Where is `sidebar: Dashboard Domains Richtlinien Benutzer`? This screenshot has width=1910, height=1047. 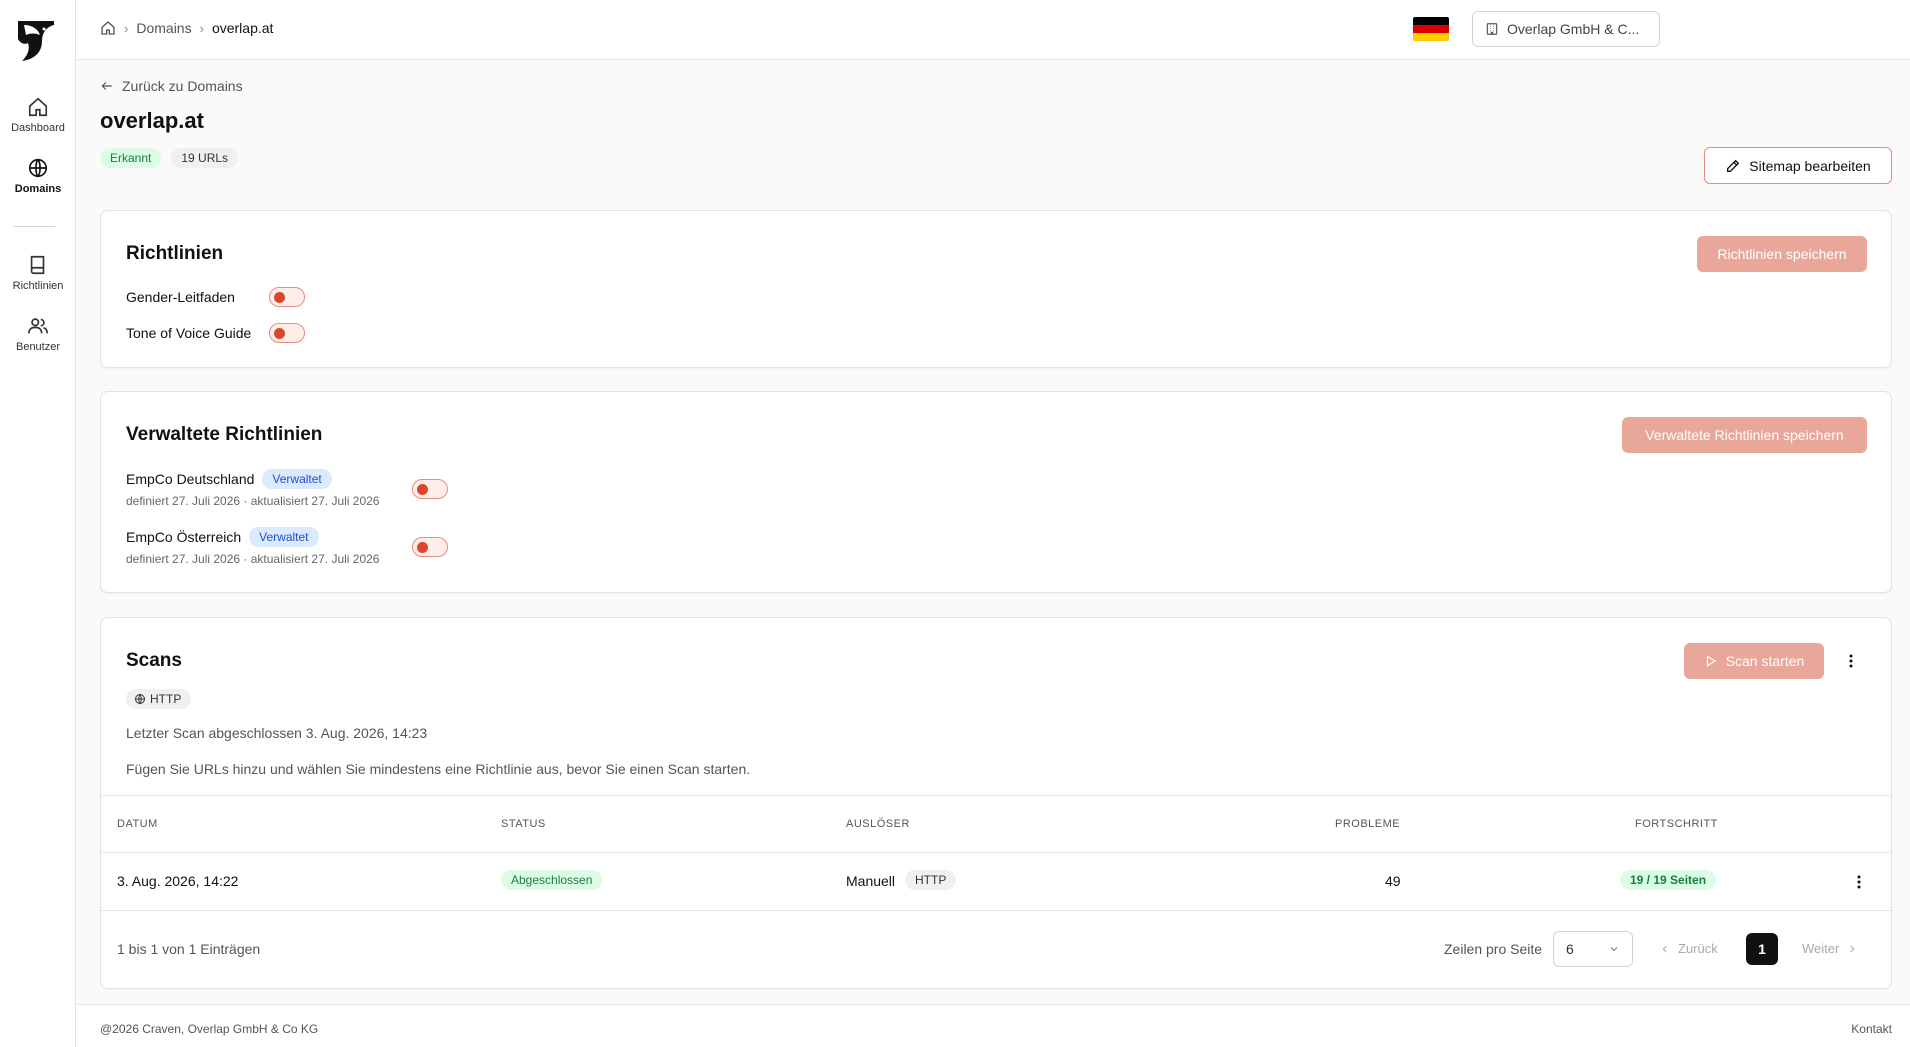 sidebar: Dashboard Domains Richtlinien Benutzer is located at coordinates (38, 523).